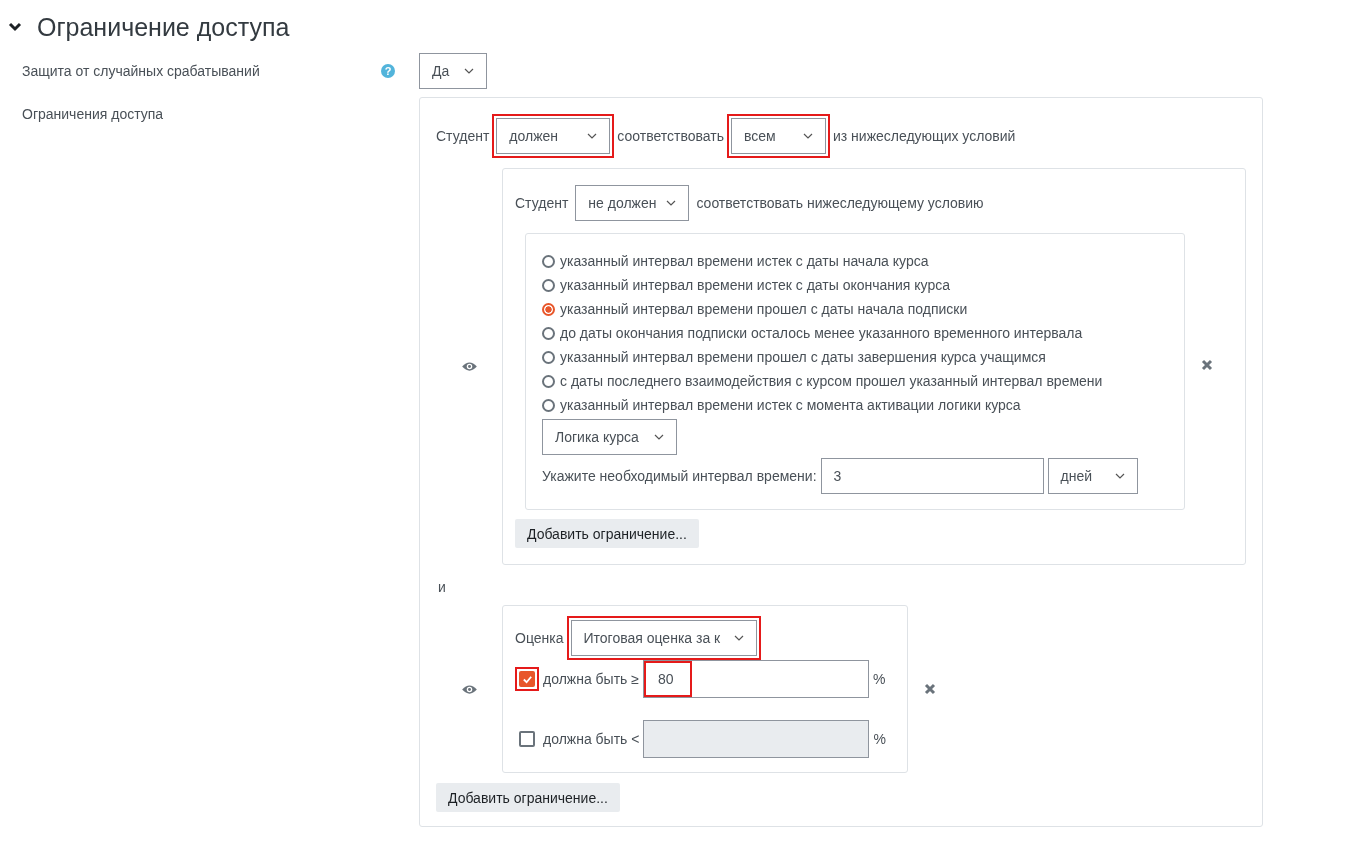 The width and height of the screenshot is (1345, 848). Describe the element at coordinates (527, 739) in the screenshot. I see `checkbox` at that location.